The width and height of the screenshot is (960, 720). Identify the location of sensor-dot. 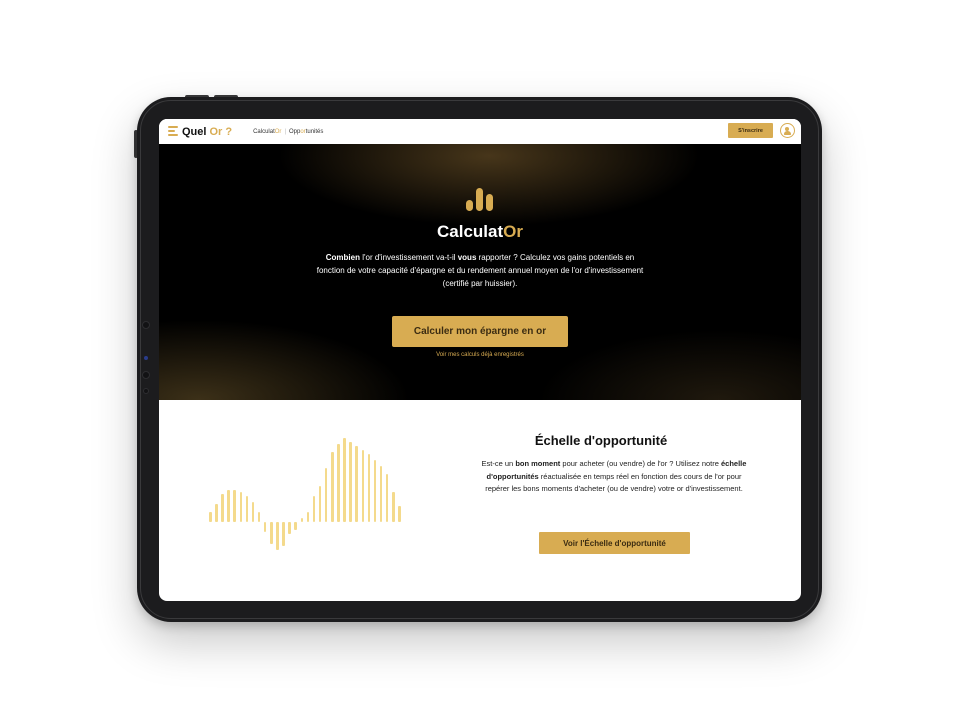
(146, 358).